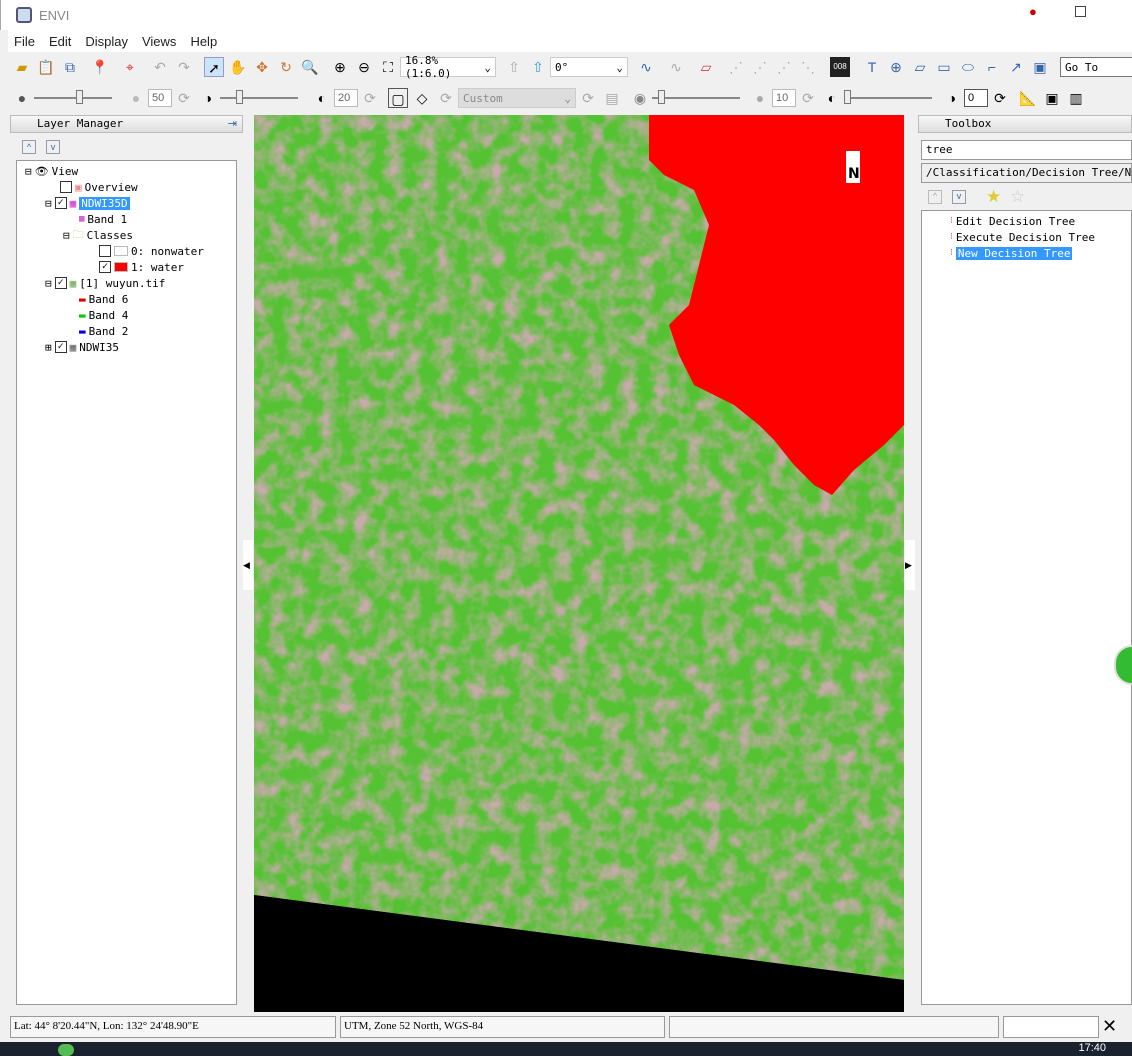  I want to click on vertex-delete-icon: ⋰, so click(784, 67).